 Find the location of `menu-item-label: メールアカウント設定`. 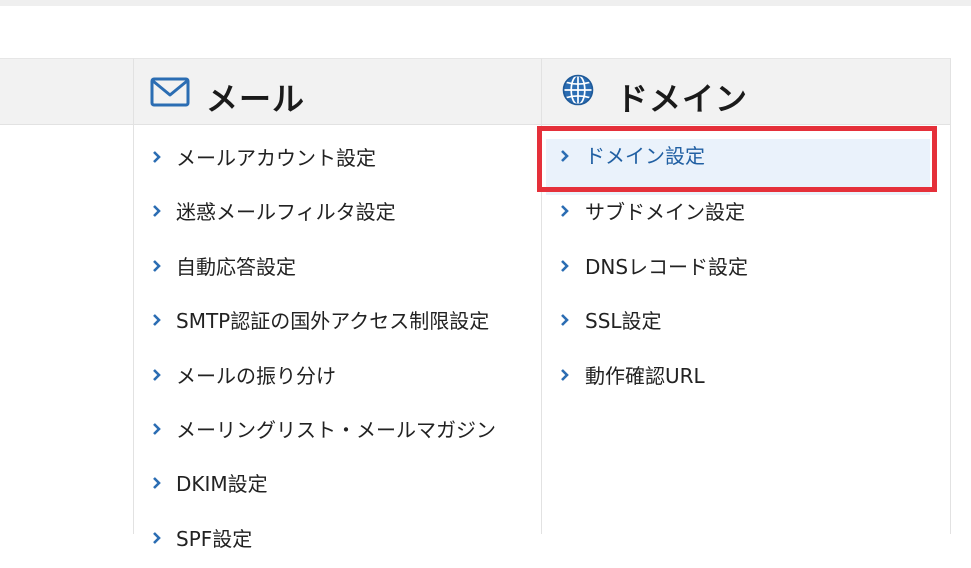

menu-item-label: メールアカウント設定 is located at coordinates (276, 158).